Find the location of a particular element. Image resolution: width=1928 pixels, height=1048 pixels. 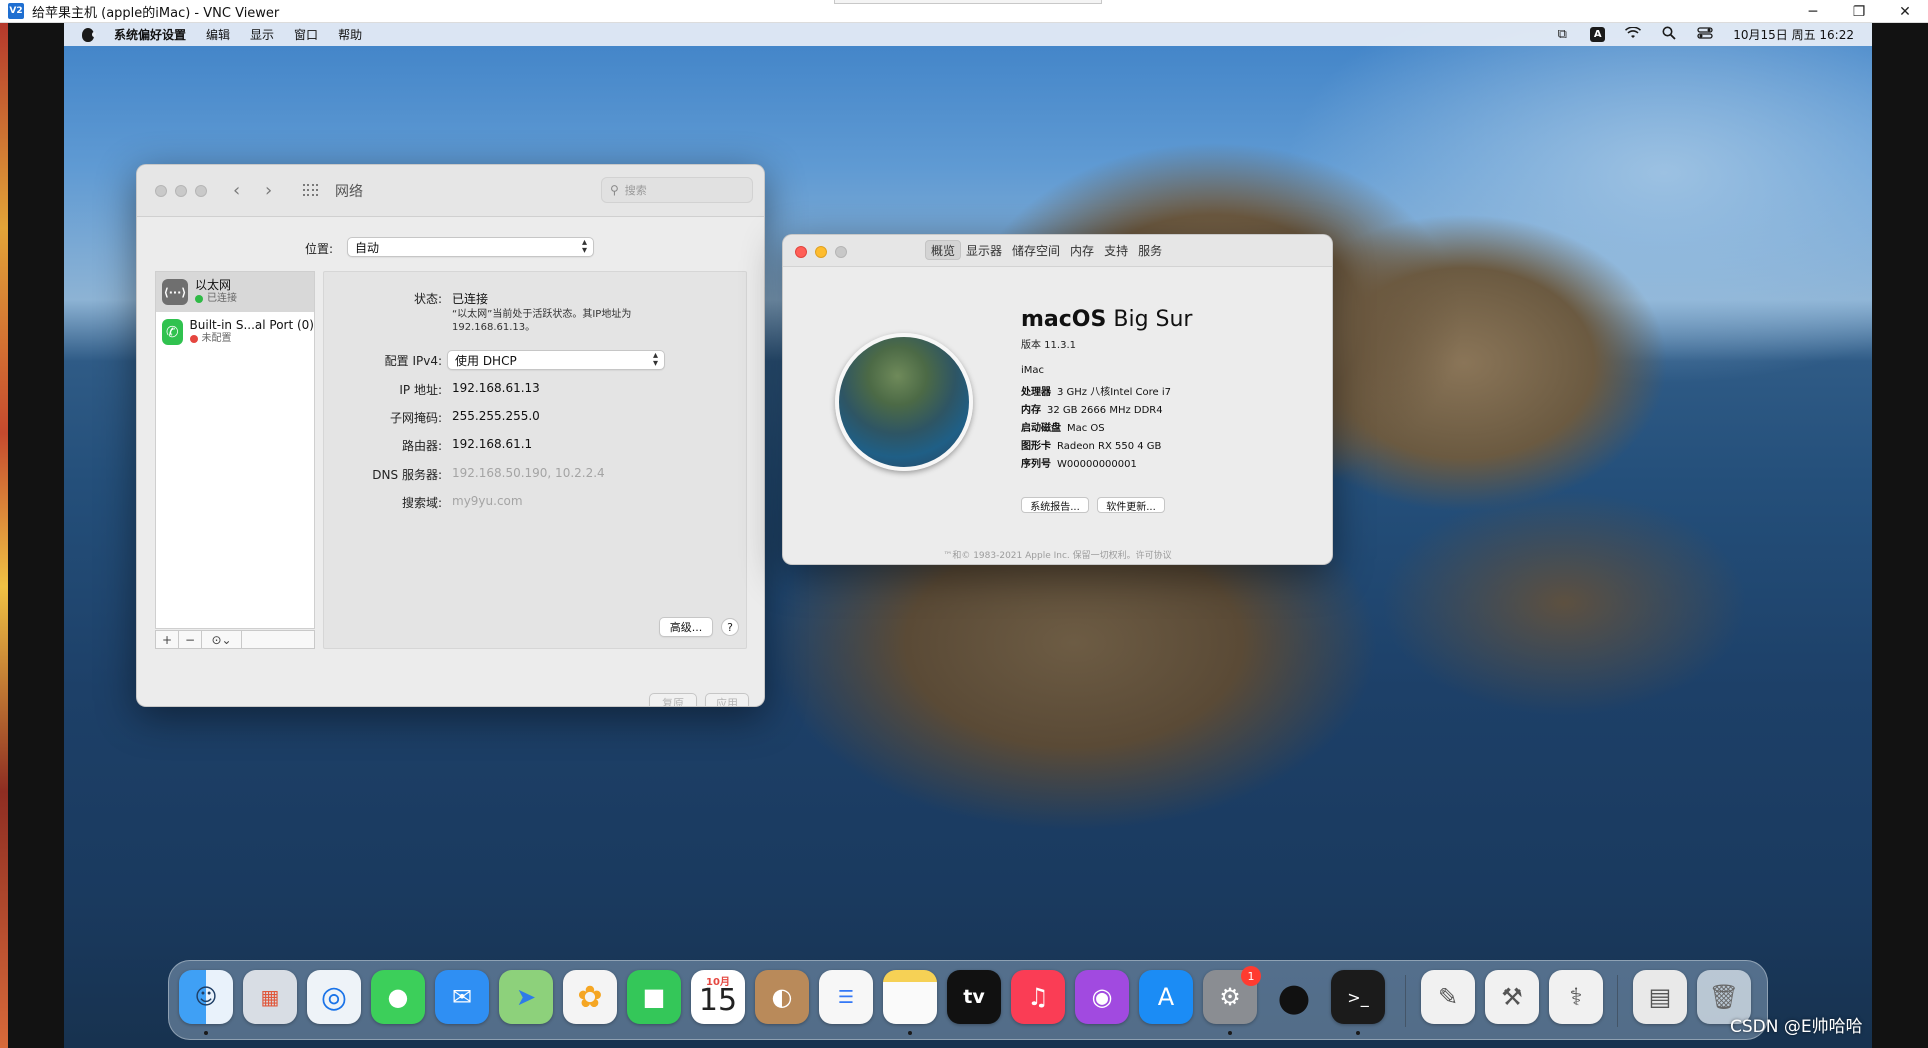

preferences-search-input: ⚲ 搜索 is located at coordinates (677, 190).